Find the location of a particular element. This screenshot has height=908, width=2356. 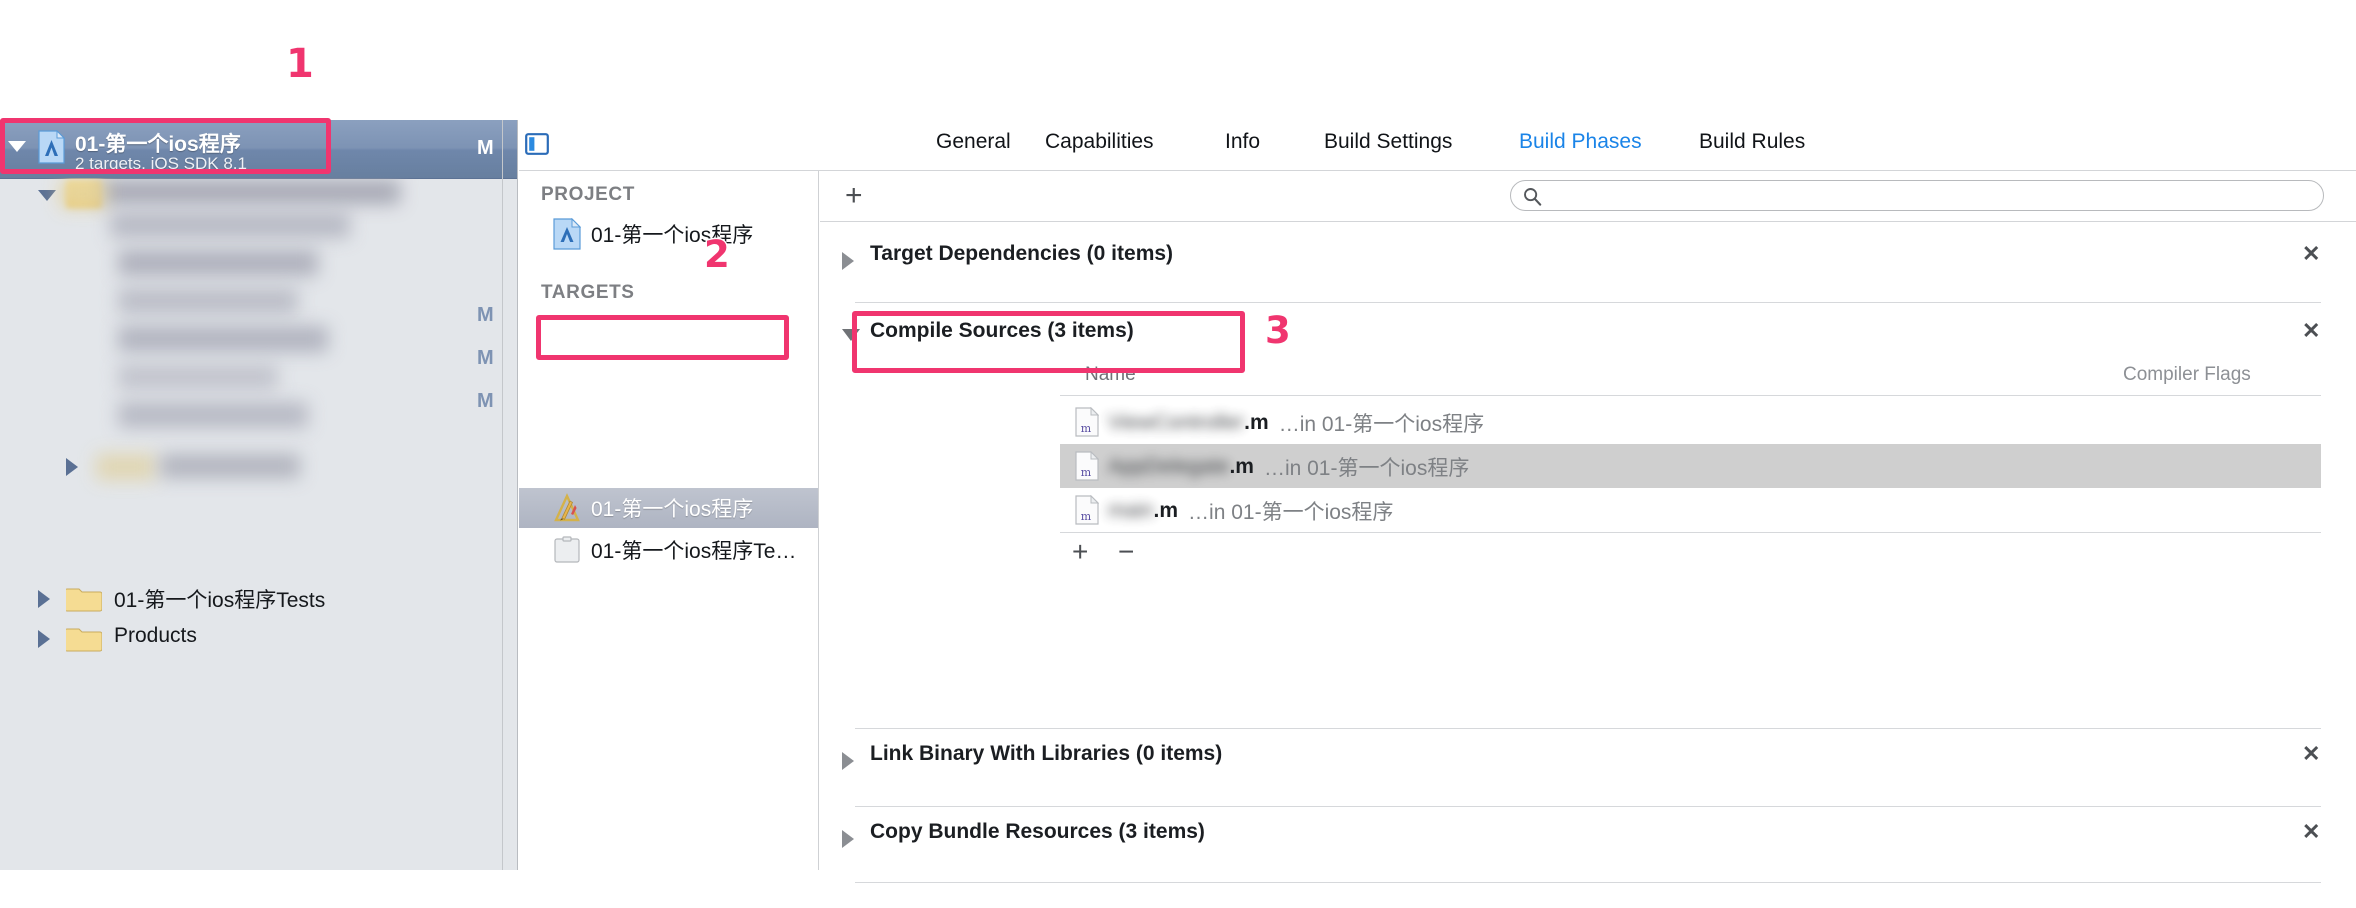

tab-build-rules: Build Rules is located at coordinates (1752, 142).